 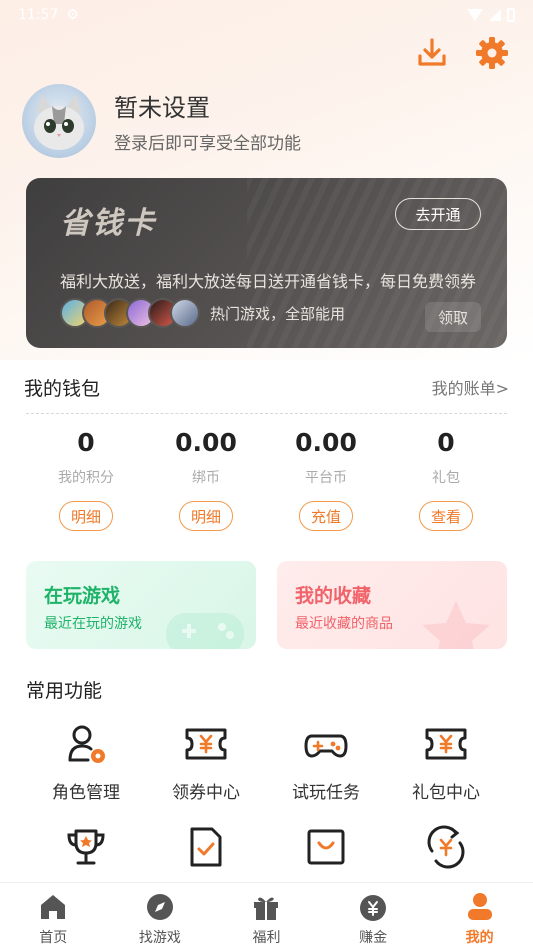 I want to click on task-doc-item, so click(x=206, y=852).